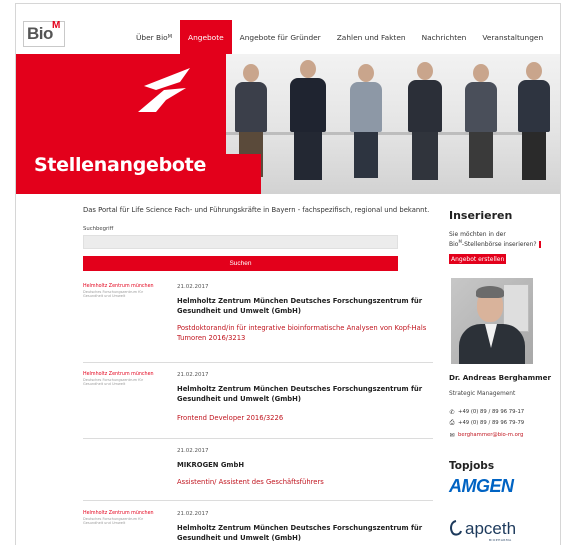 The width and height of the screenshot is (564, 545). I want to click on nav-label: Über Bio, so click(152, 37).